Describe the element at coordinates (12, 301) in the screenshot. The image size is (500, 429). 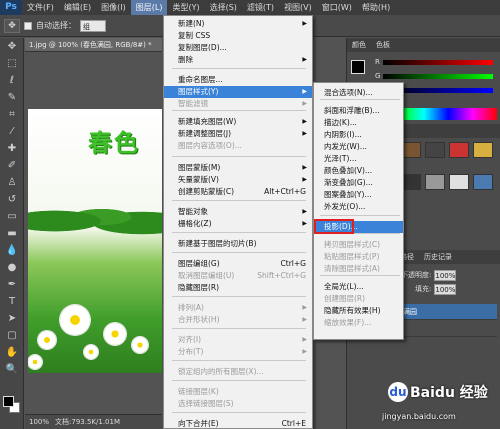
I see `type-tool-icon: T` at that location.